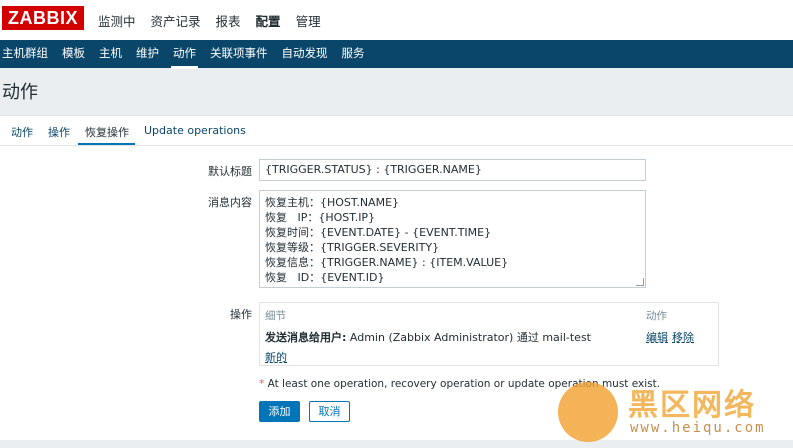  What do you see at coordinates (106, 144) in the screenshot?
I see `active-tab-indicator` at bounding box center [106, 144].